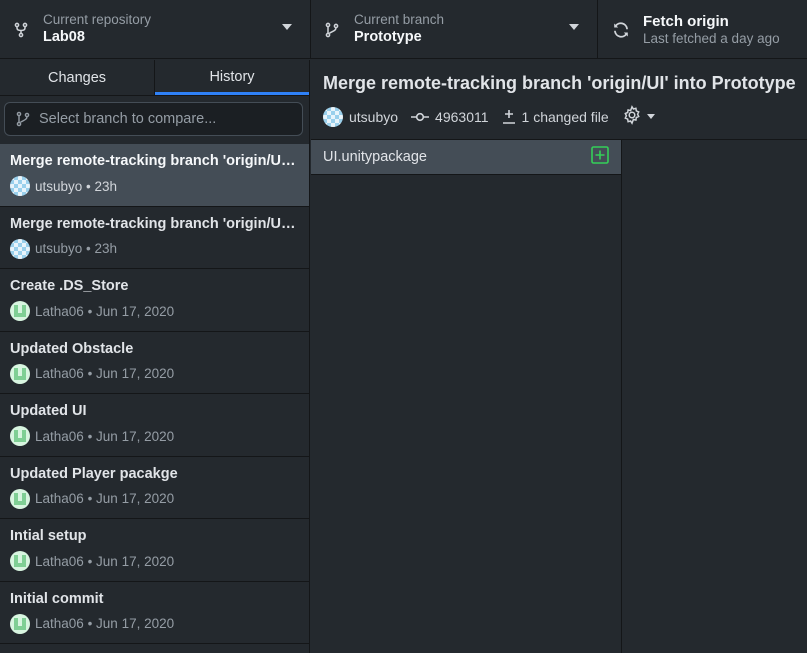 The height and width of the screenshot is (653, 807). What do you see at coordinates (21, 30) in the screenshot?
I see `repo-icon` at bounding box center [21, 30].